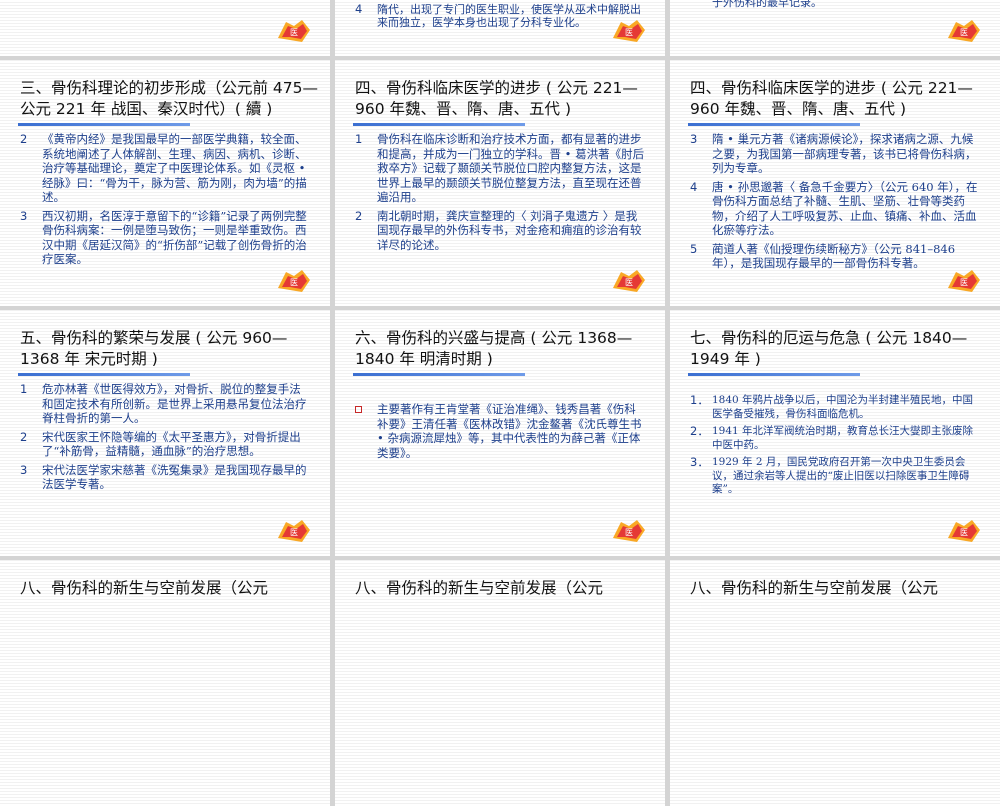 Image resolution: width=1000 pixels, height=806 pixels. Describe the element at coordinates (494, 348) in the screenshot. I see `slide-title: 六、骨伤科的兴盛与提高 ( 公元 1368—1840 年 明清时期 )` at that location.